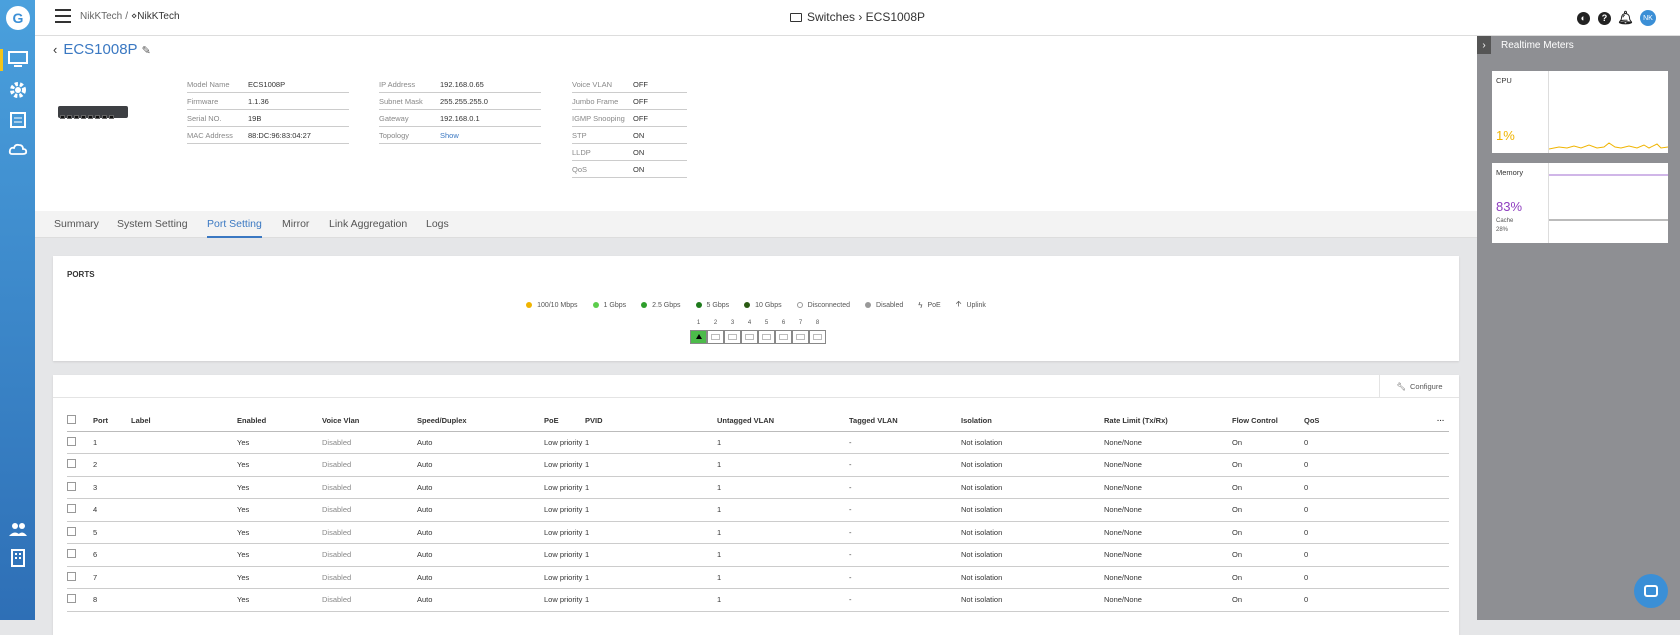  I want to click on chevron-right-icon: ›, so click(1484, 45).